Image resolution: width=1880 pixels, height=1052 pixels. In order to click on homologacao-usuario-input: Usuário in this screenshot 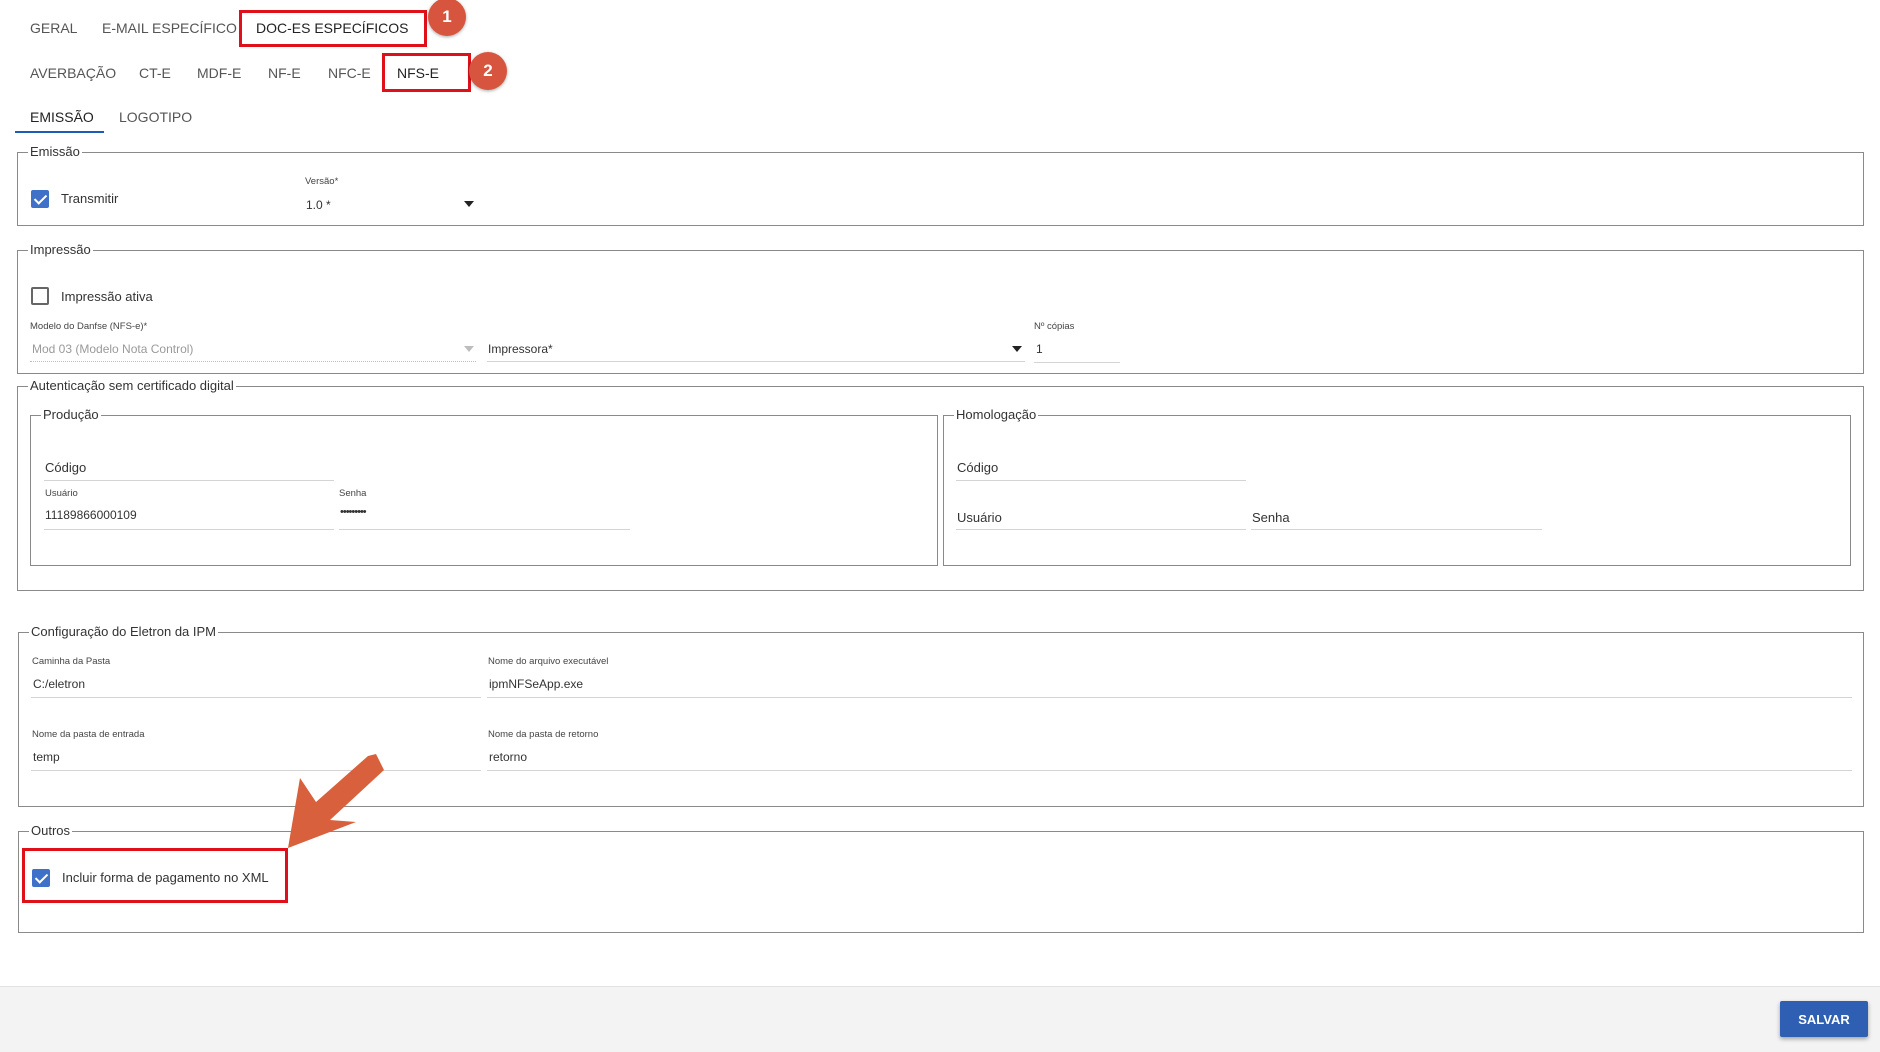, I will do `click(979, 517)`.